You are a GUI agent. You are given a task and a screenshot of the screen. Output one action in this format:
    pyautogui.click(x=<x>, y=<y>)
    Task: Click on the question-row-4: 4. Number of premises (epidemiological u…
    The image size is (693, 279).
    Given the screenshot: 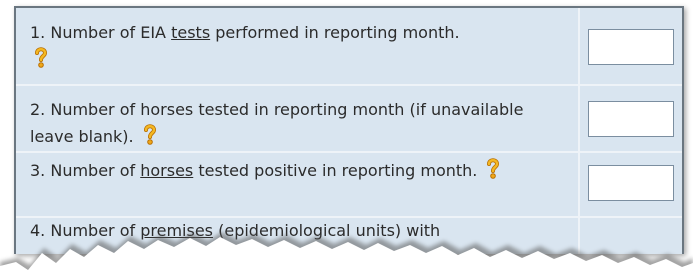 What is the action you would take?
    pyautogui.click(x=349, y=236)
    